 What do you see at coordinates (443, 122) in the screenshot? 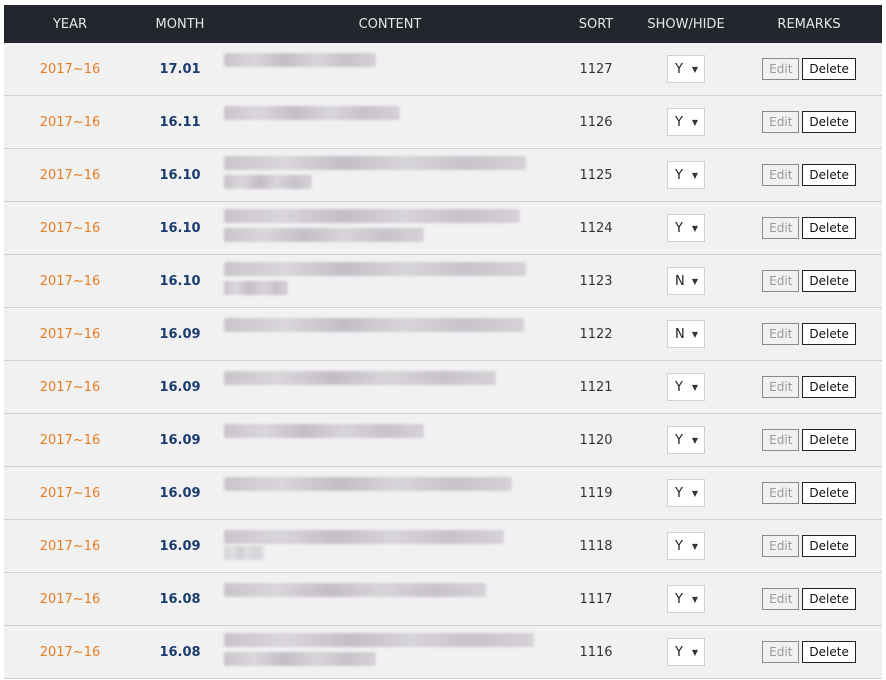
I see `table-row: 2017~16 16.11 1126 Y ▼ Edit Delete` at bounding box center [443, 122].